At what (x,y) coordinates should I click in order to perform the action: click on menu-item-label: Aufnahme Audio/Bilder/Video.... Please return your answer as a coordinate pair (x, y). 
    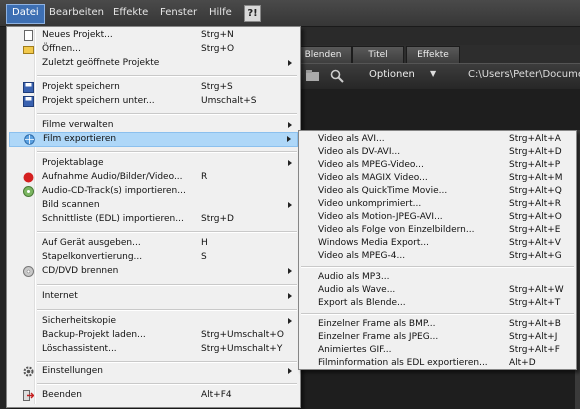
    Looking at the image, I should click on (112, 177).